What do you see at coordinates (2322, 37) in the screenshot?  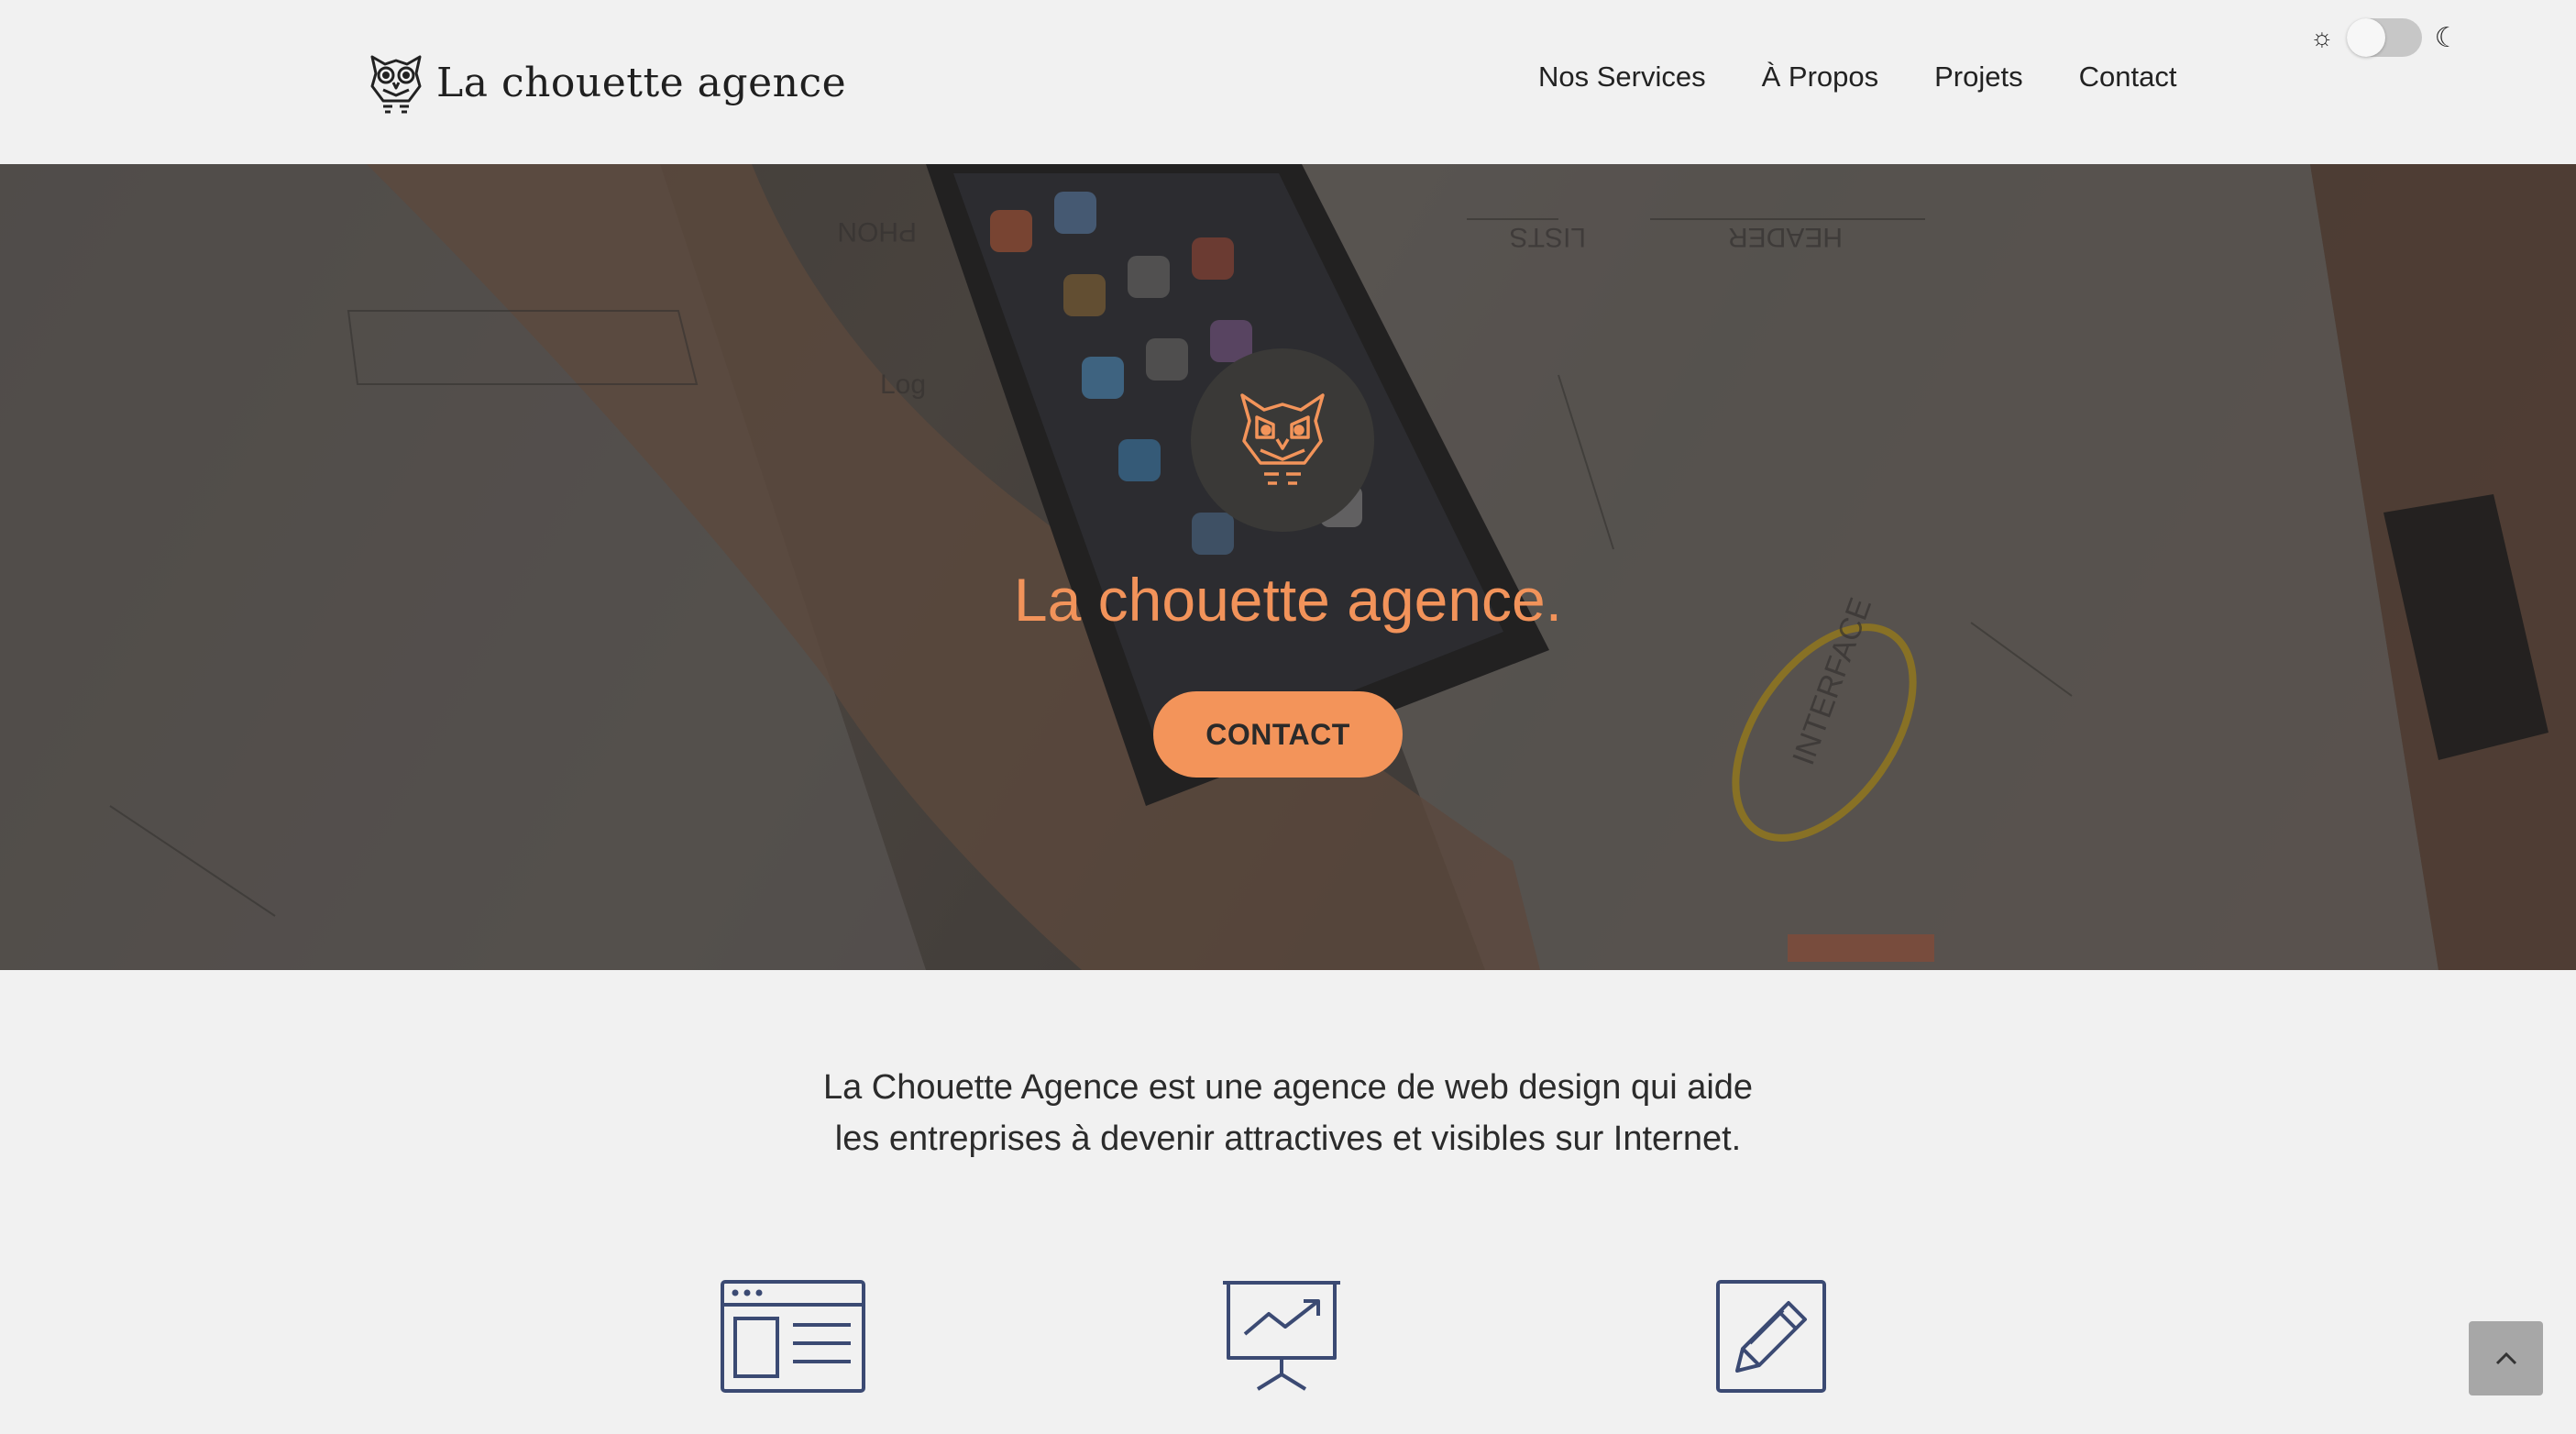 I see `sun-icon: ☼` at bounding box center [2322, 37].